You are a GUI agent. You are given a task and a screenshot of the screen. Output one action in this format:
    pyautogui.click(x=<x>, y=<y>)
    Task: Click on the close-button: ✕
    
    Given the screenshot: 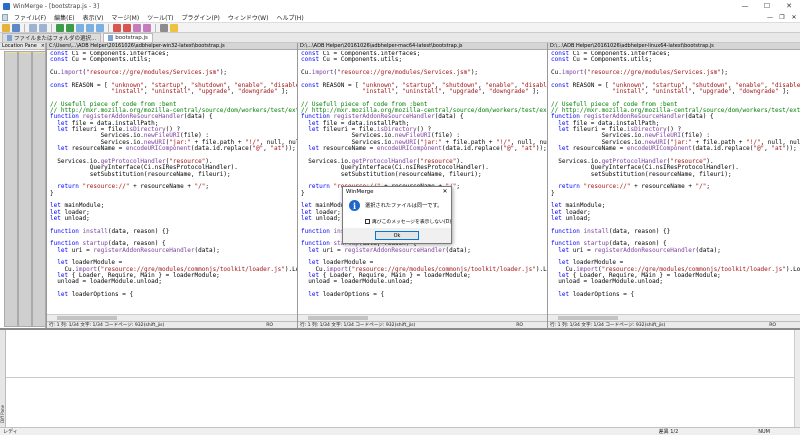 What is the action you would take?
    pyautogui.click(x=789, y=6)
    